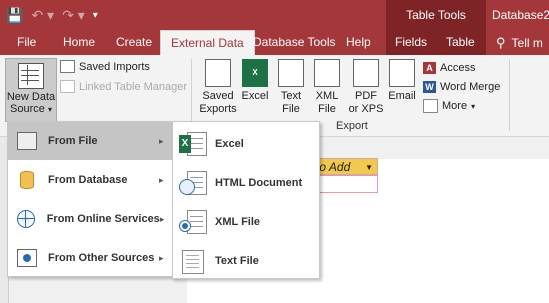  I want to click on submenu-item-label: Text File, so click(237, 260).